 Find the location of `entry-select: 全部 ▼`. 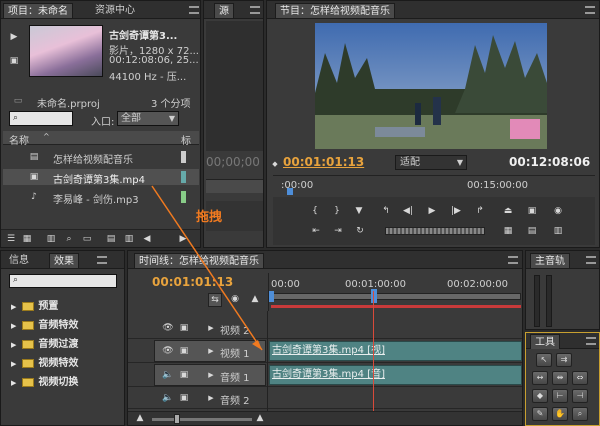

entry-select: 全部 ▼ is located at coordinates (148, 118).